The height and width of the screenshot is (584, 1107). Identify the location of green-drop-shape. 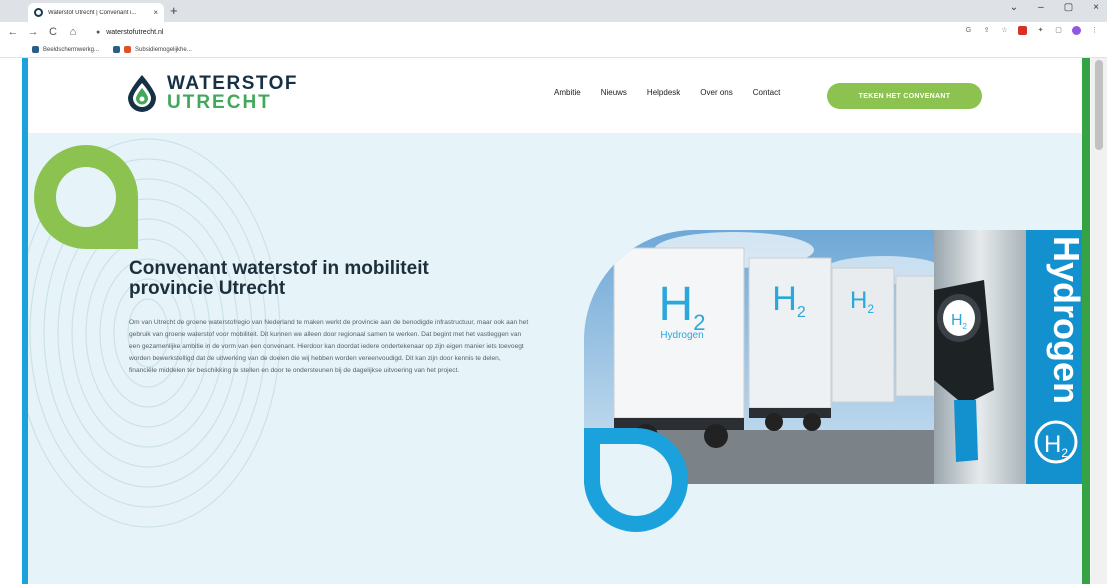
(86, 197).